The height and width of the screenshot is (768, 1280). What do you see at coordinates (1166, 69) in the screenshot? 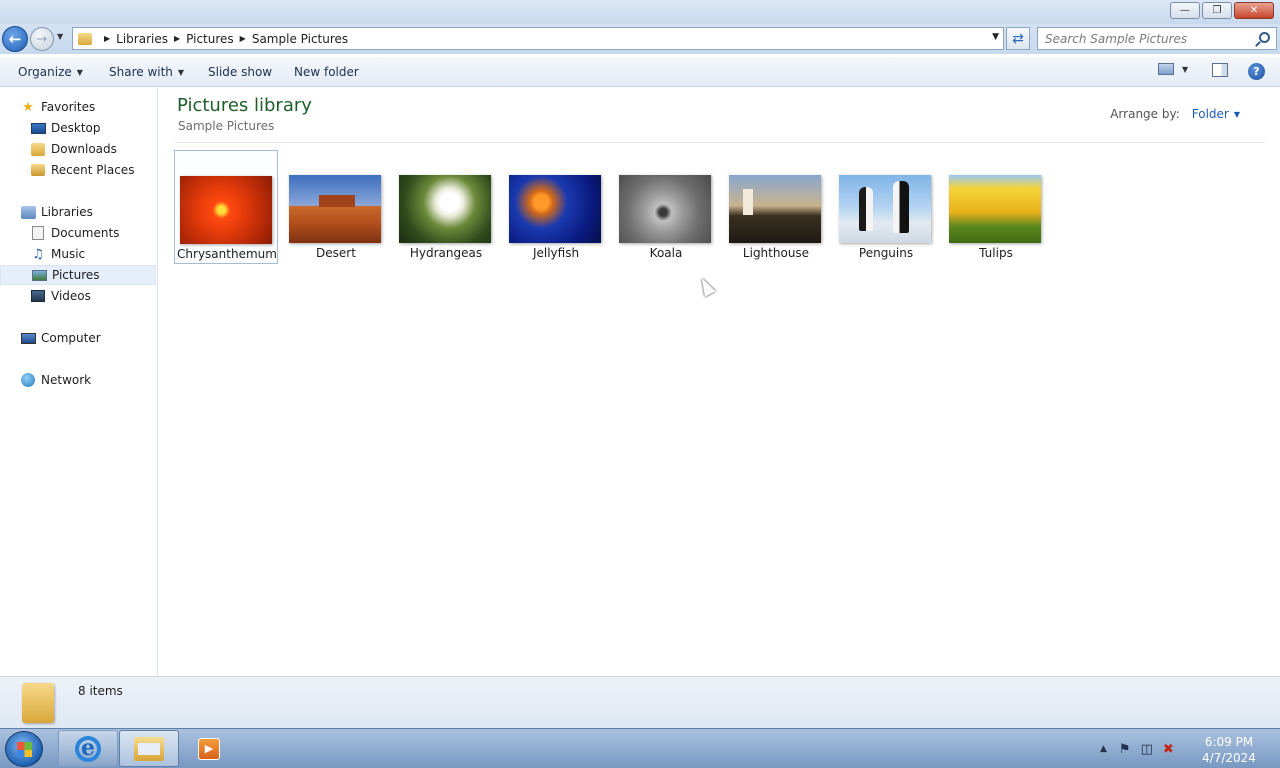
I see `view-icon` at bounding box center [1166, 69].